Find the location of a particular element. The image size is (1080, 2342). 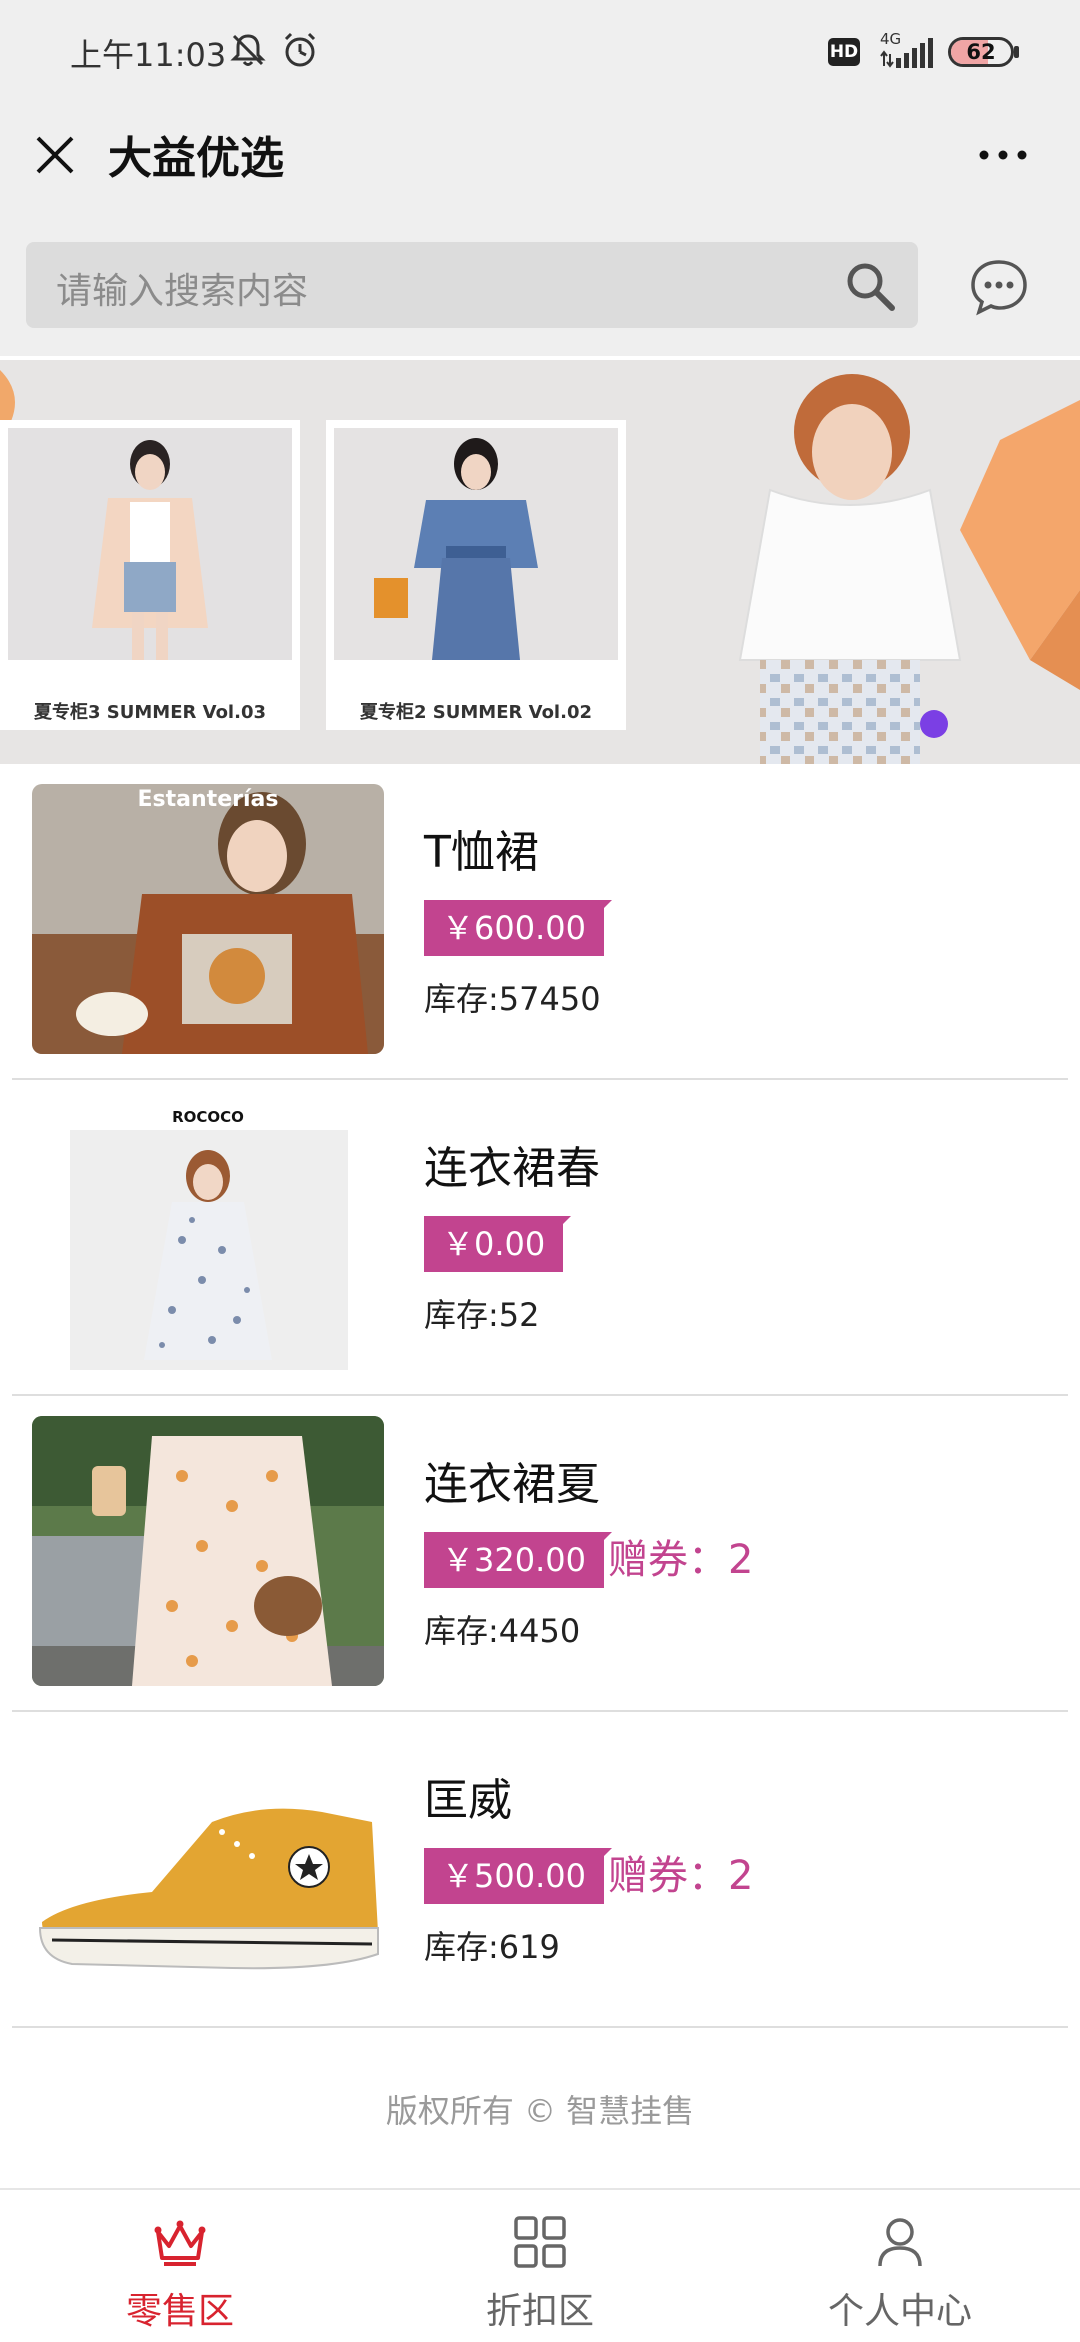

price-tag: ￥320.00 is located at coordinates (518, 1560).